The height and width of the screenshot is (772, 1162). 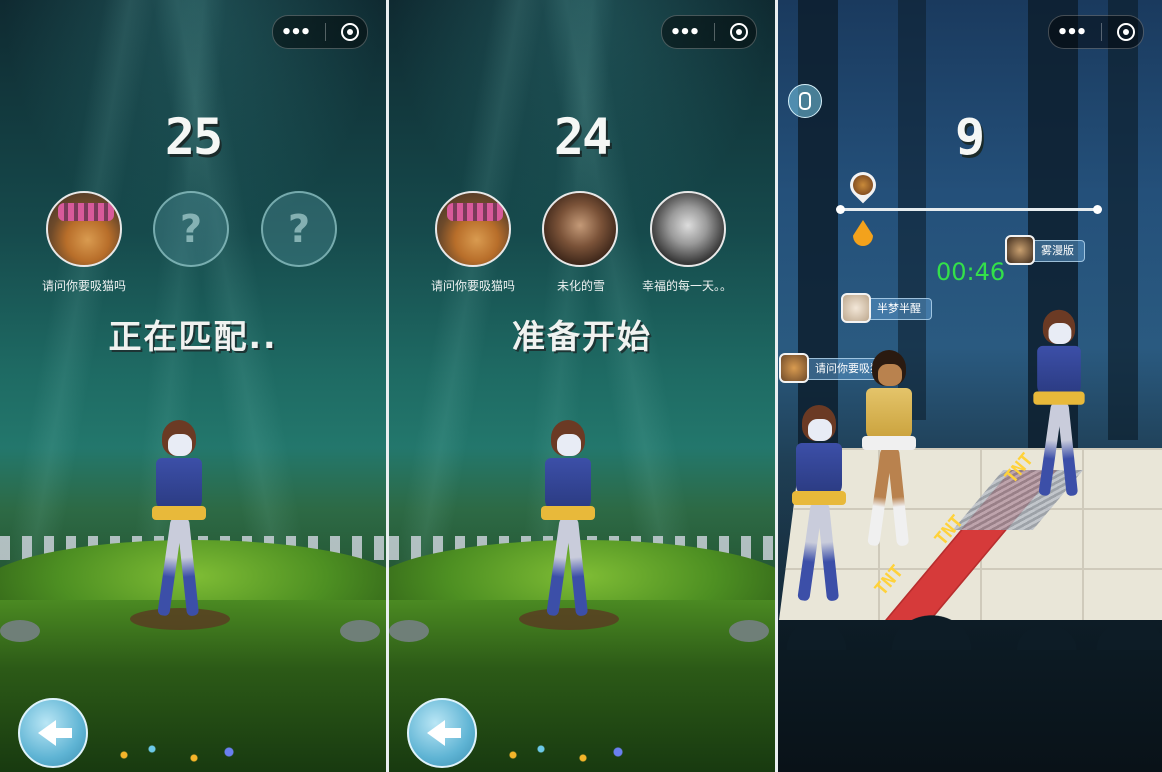 What do you see at coordinates (970, 137) in the screenshot?
I see `countdown: 9` at bounding box center [970, 137].